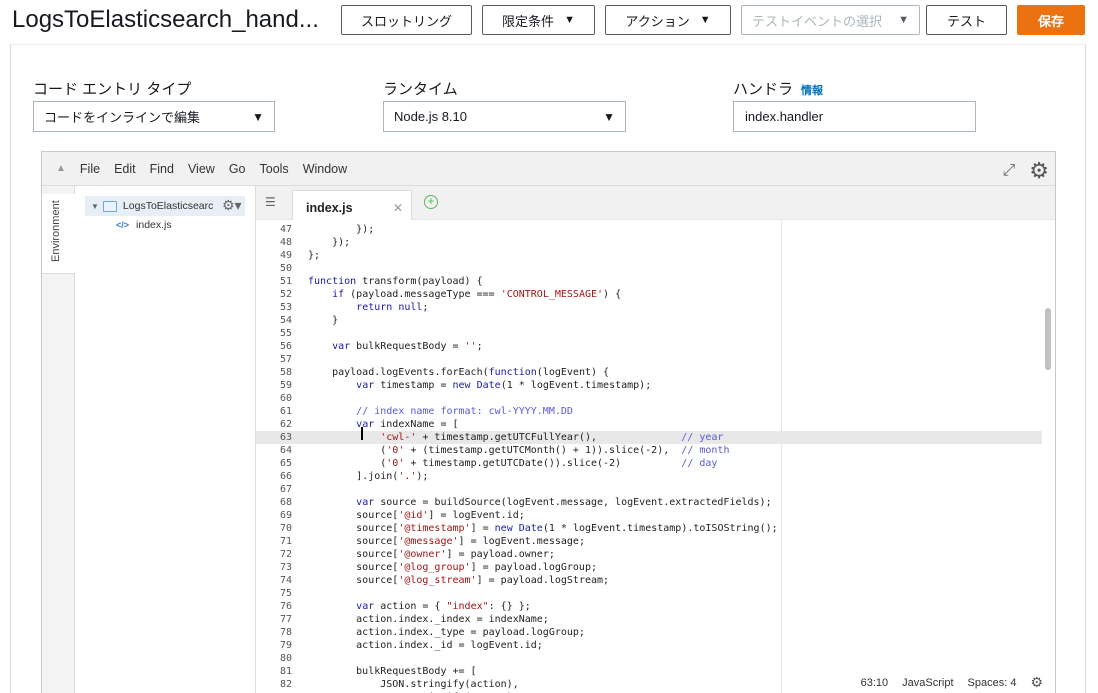  What do you see at coordinates (649, 333) in the screenshot?
I see `code-line: 55` at bounding box center [649, 333].